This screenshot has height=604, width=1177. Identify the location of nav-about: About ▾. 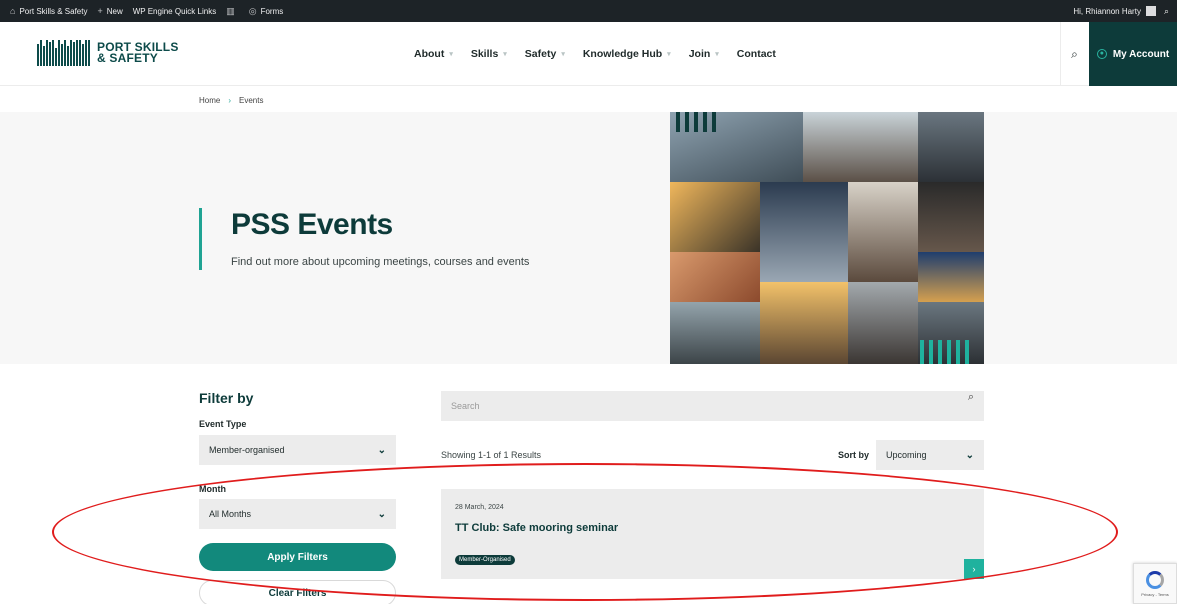
(433, 54).